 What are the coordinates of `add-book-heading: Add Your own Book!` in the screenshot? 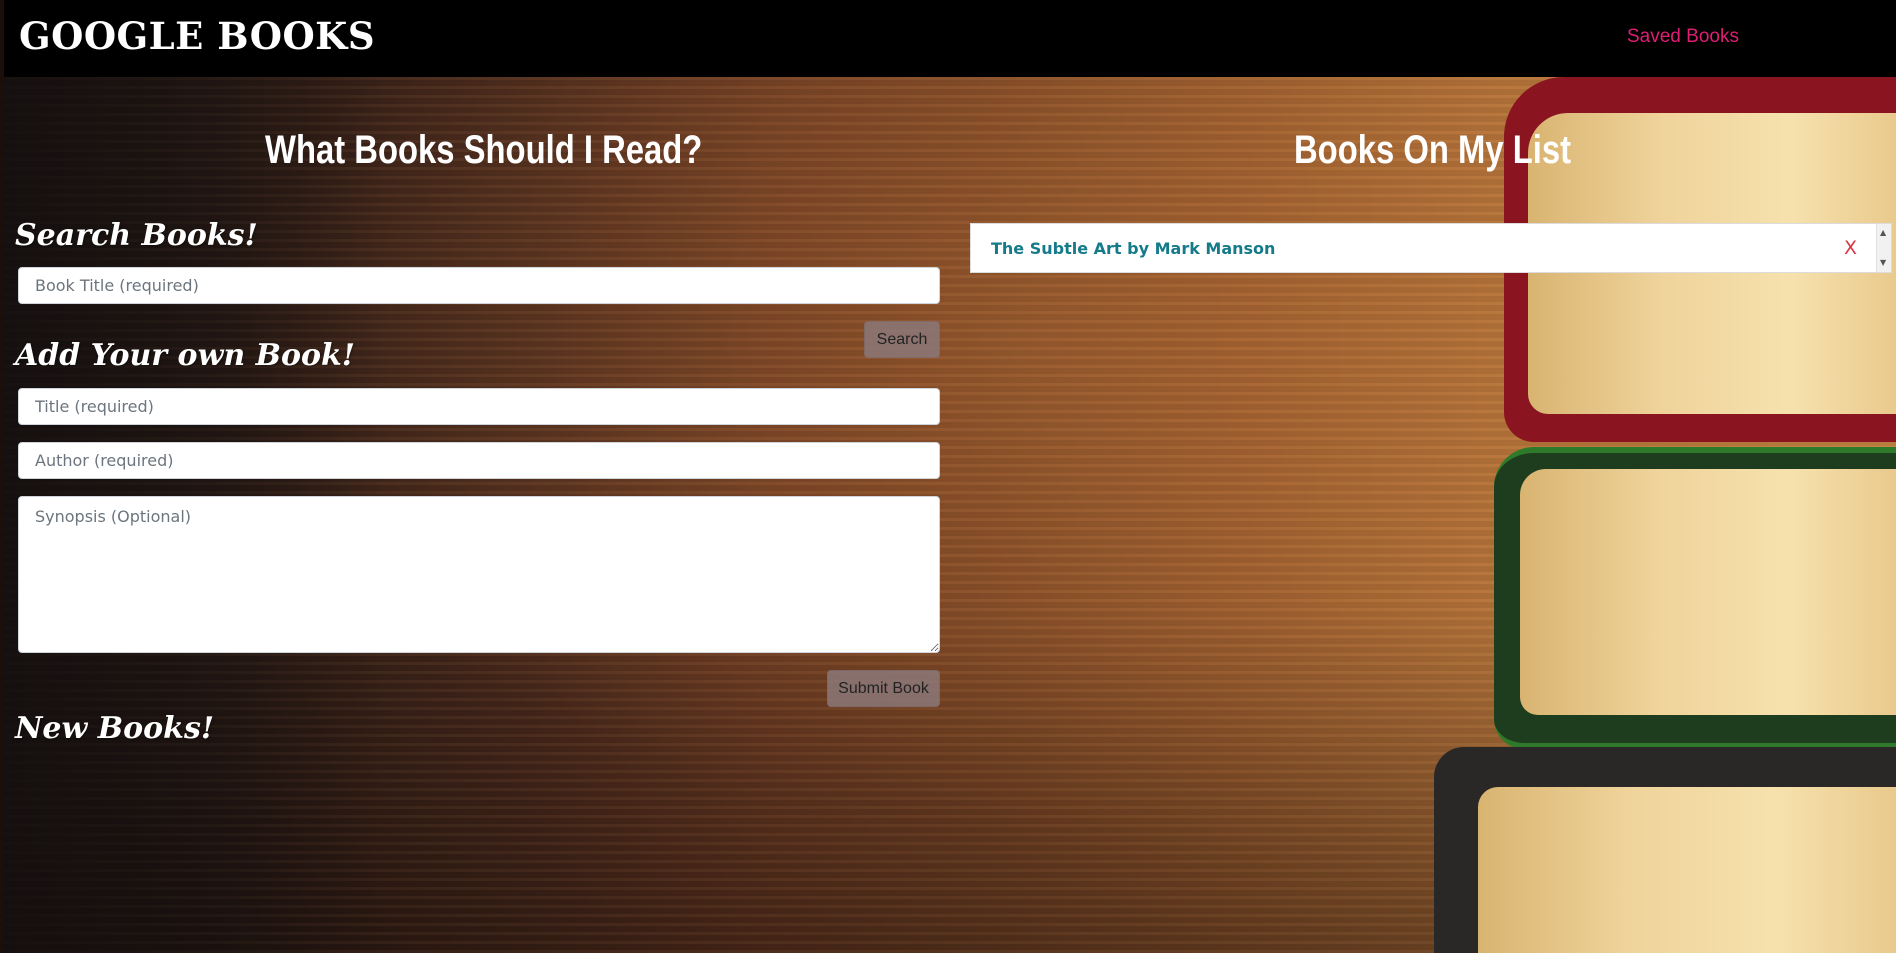 It's located at (185, 355).